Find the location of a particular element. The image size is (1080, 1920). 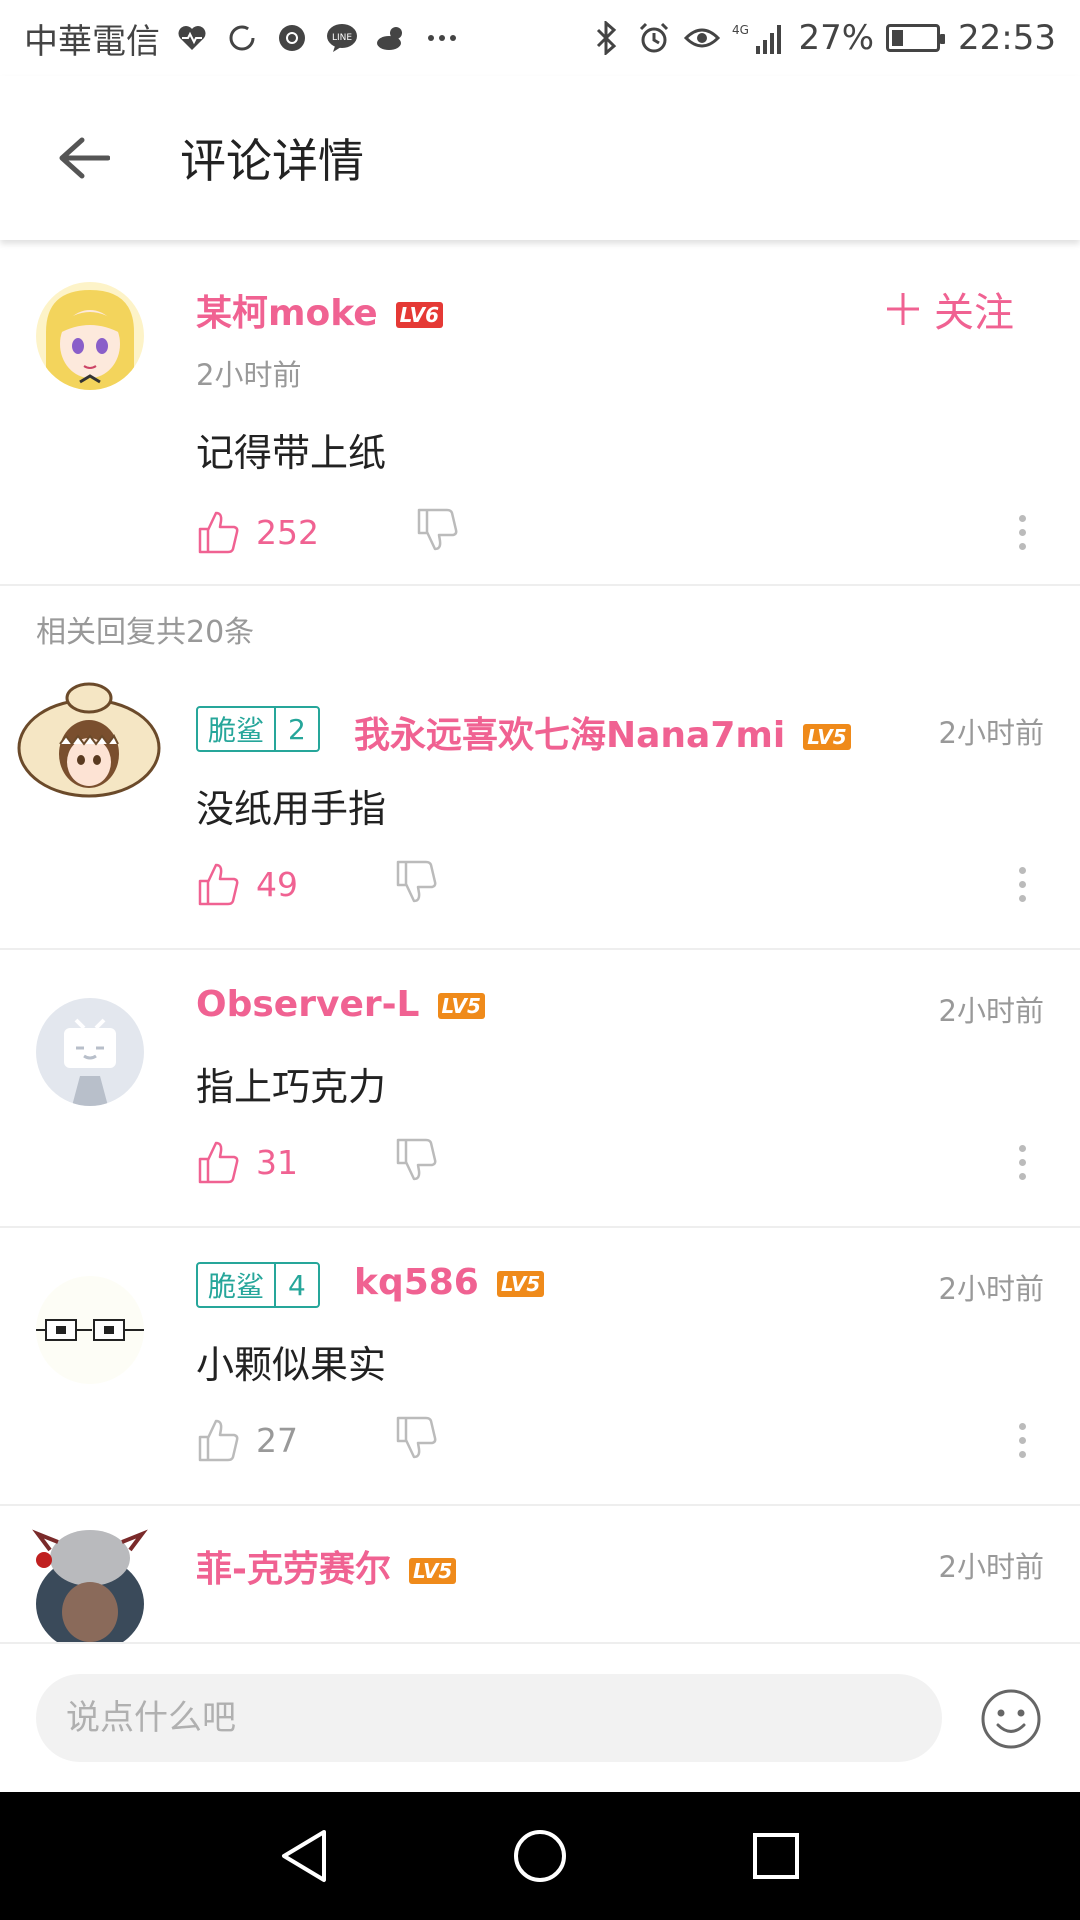

triangle-back-icon is located at coordinates (304, 1856).